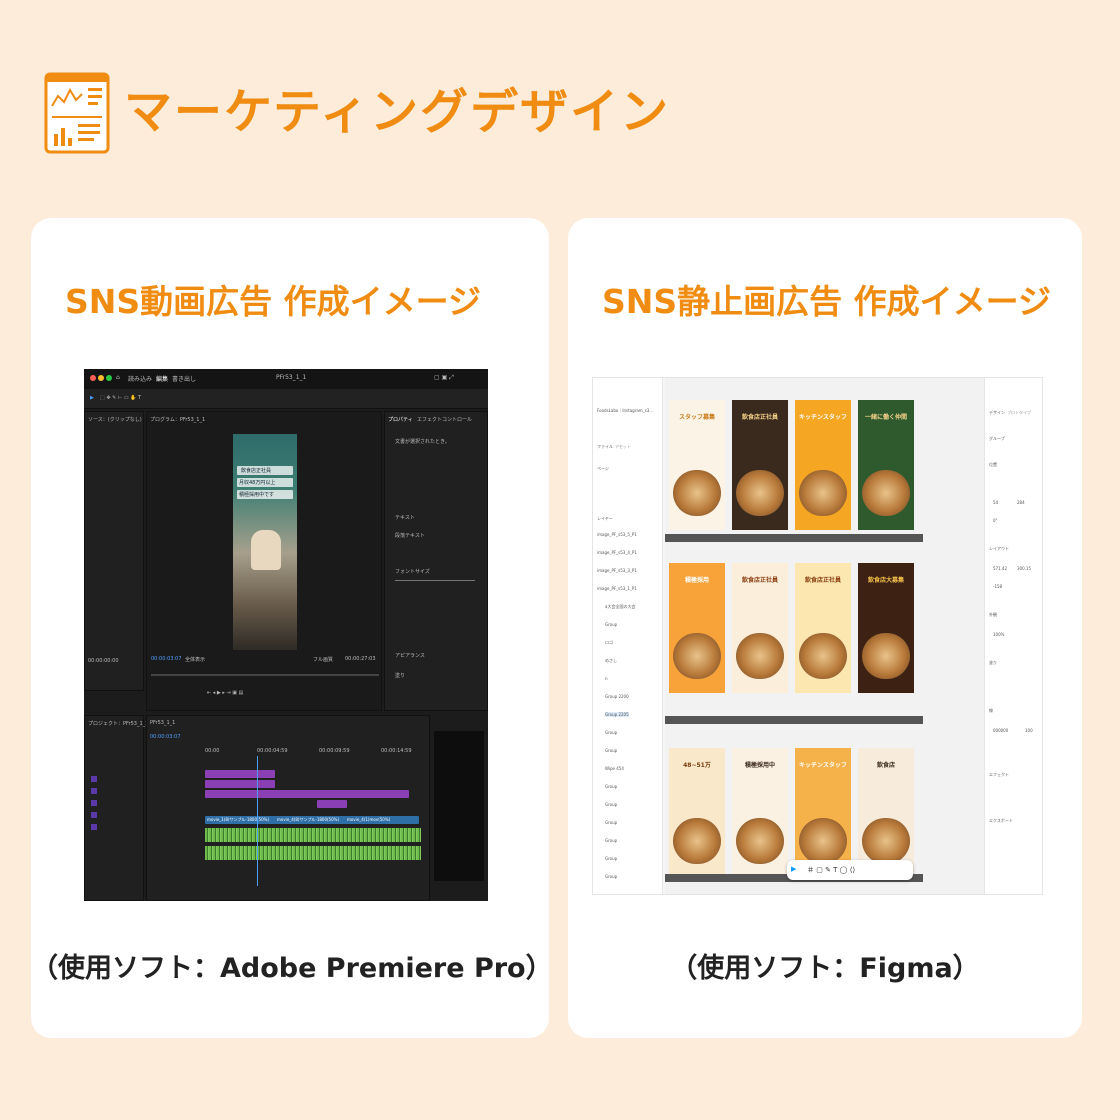 This screenshot has width=1120, height=1120. What do you see at coordinates (606, 678) in the screenshot?
I see `layer-item: n` at bounding box center [606, 678].